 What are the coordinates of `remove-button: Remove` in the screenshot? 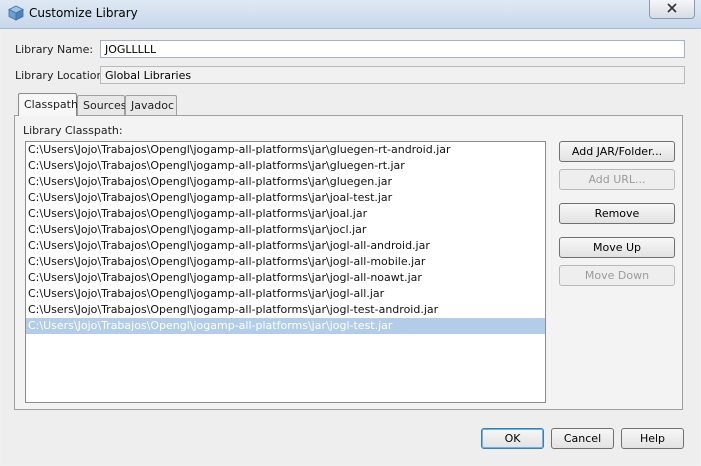 It's located at (617, 213).